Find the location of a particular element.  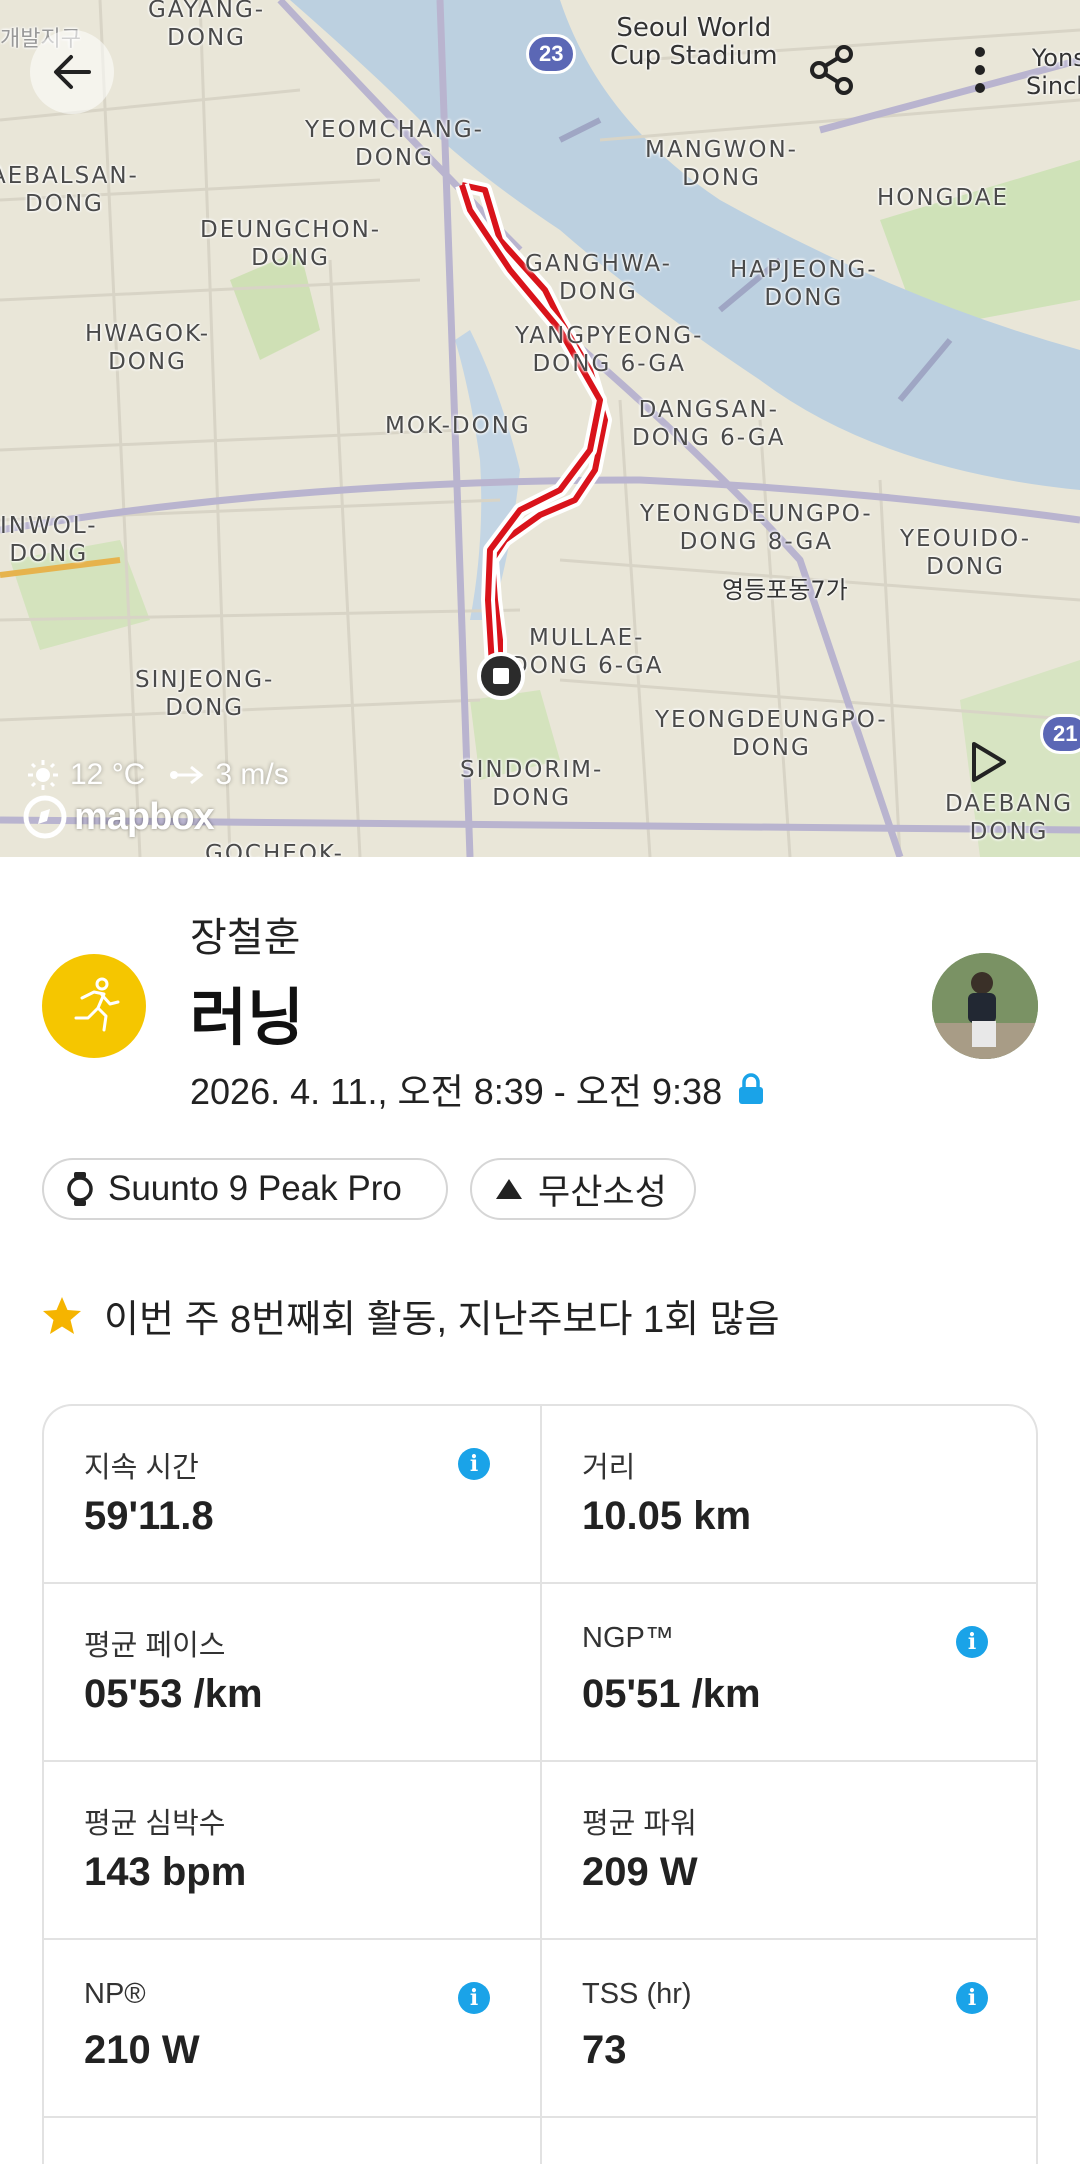

map-label: YEONGDEUNGPO- DONG 8-GA is located at coordinates (756, 528).